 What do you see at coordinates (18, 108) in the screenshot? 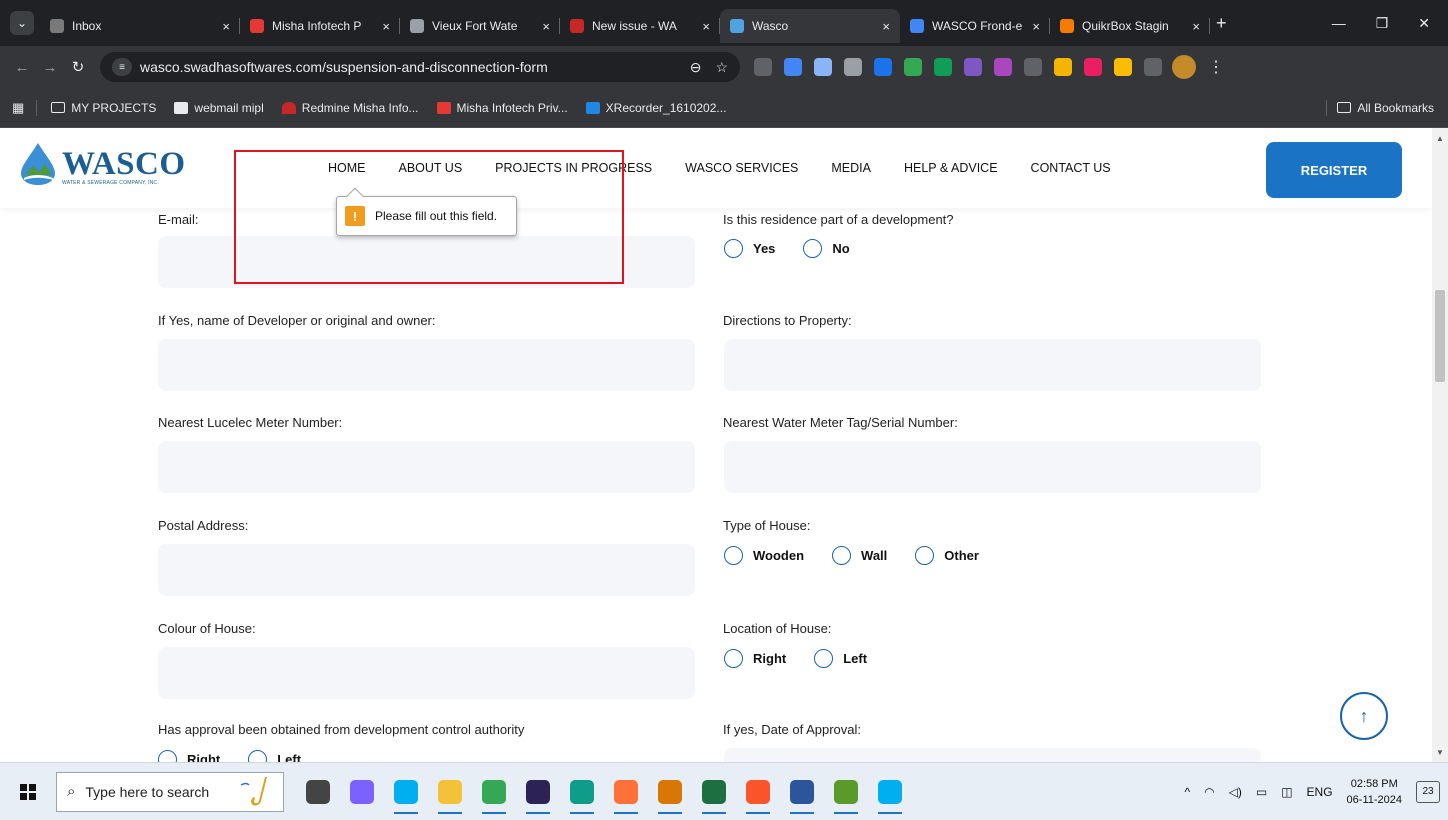
I see `apps-grid-icon: ▦` at bounding box center [18, 108].